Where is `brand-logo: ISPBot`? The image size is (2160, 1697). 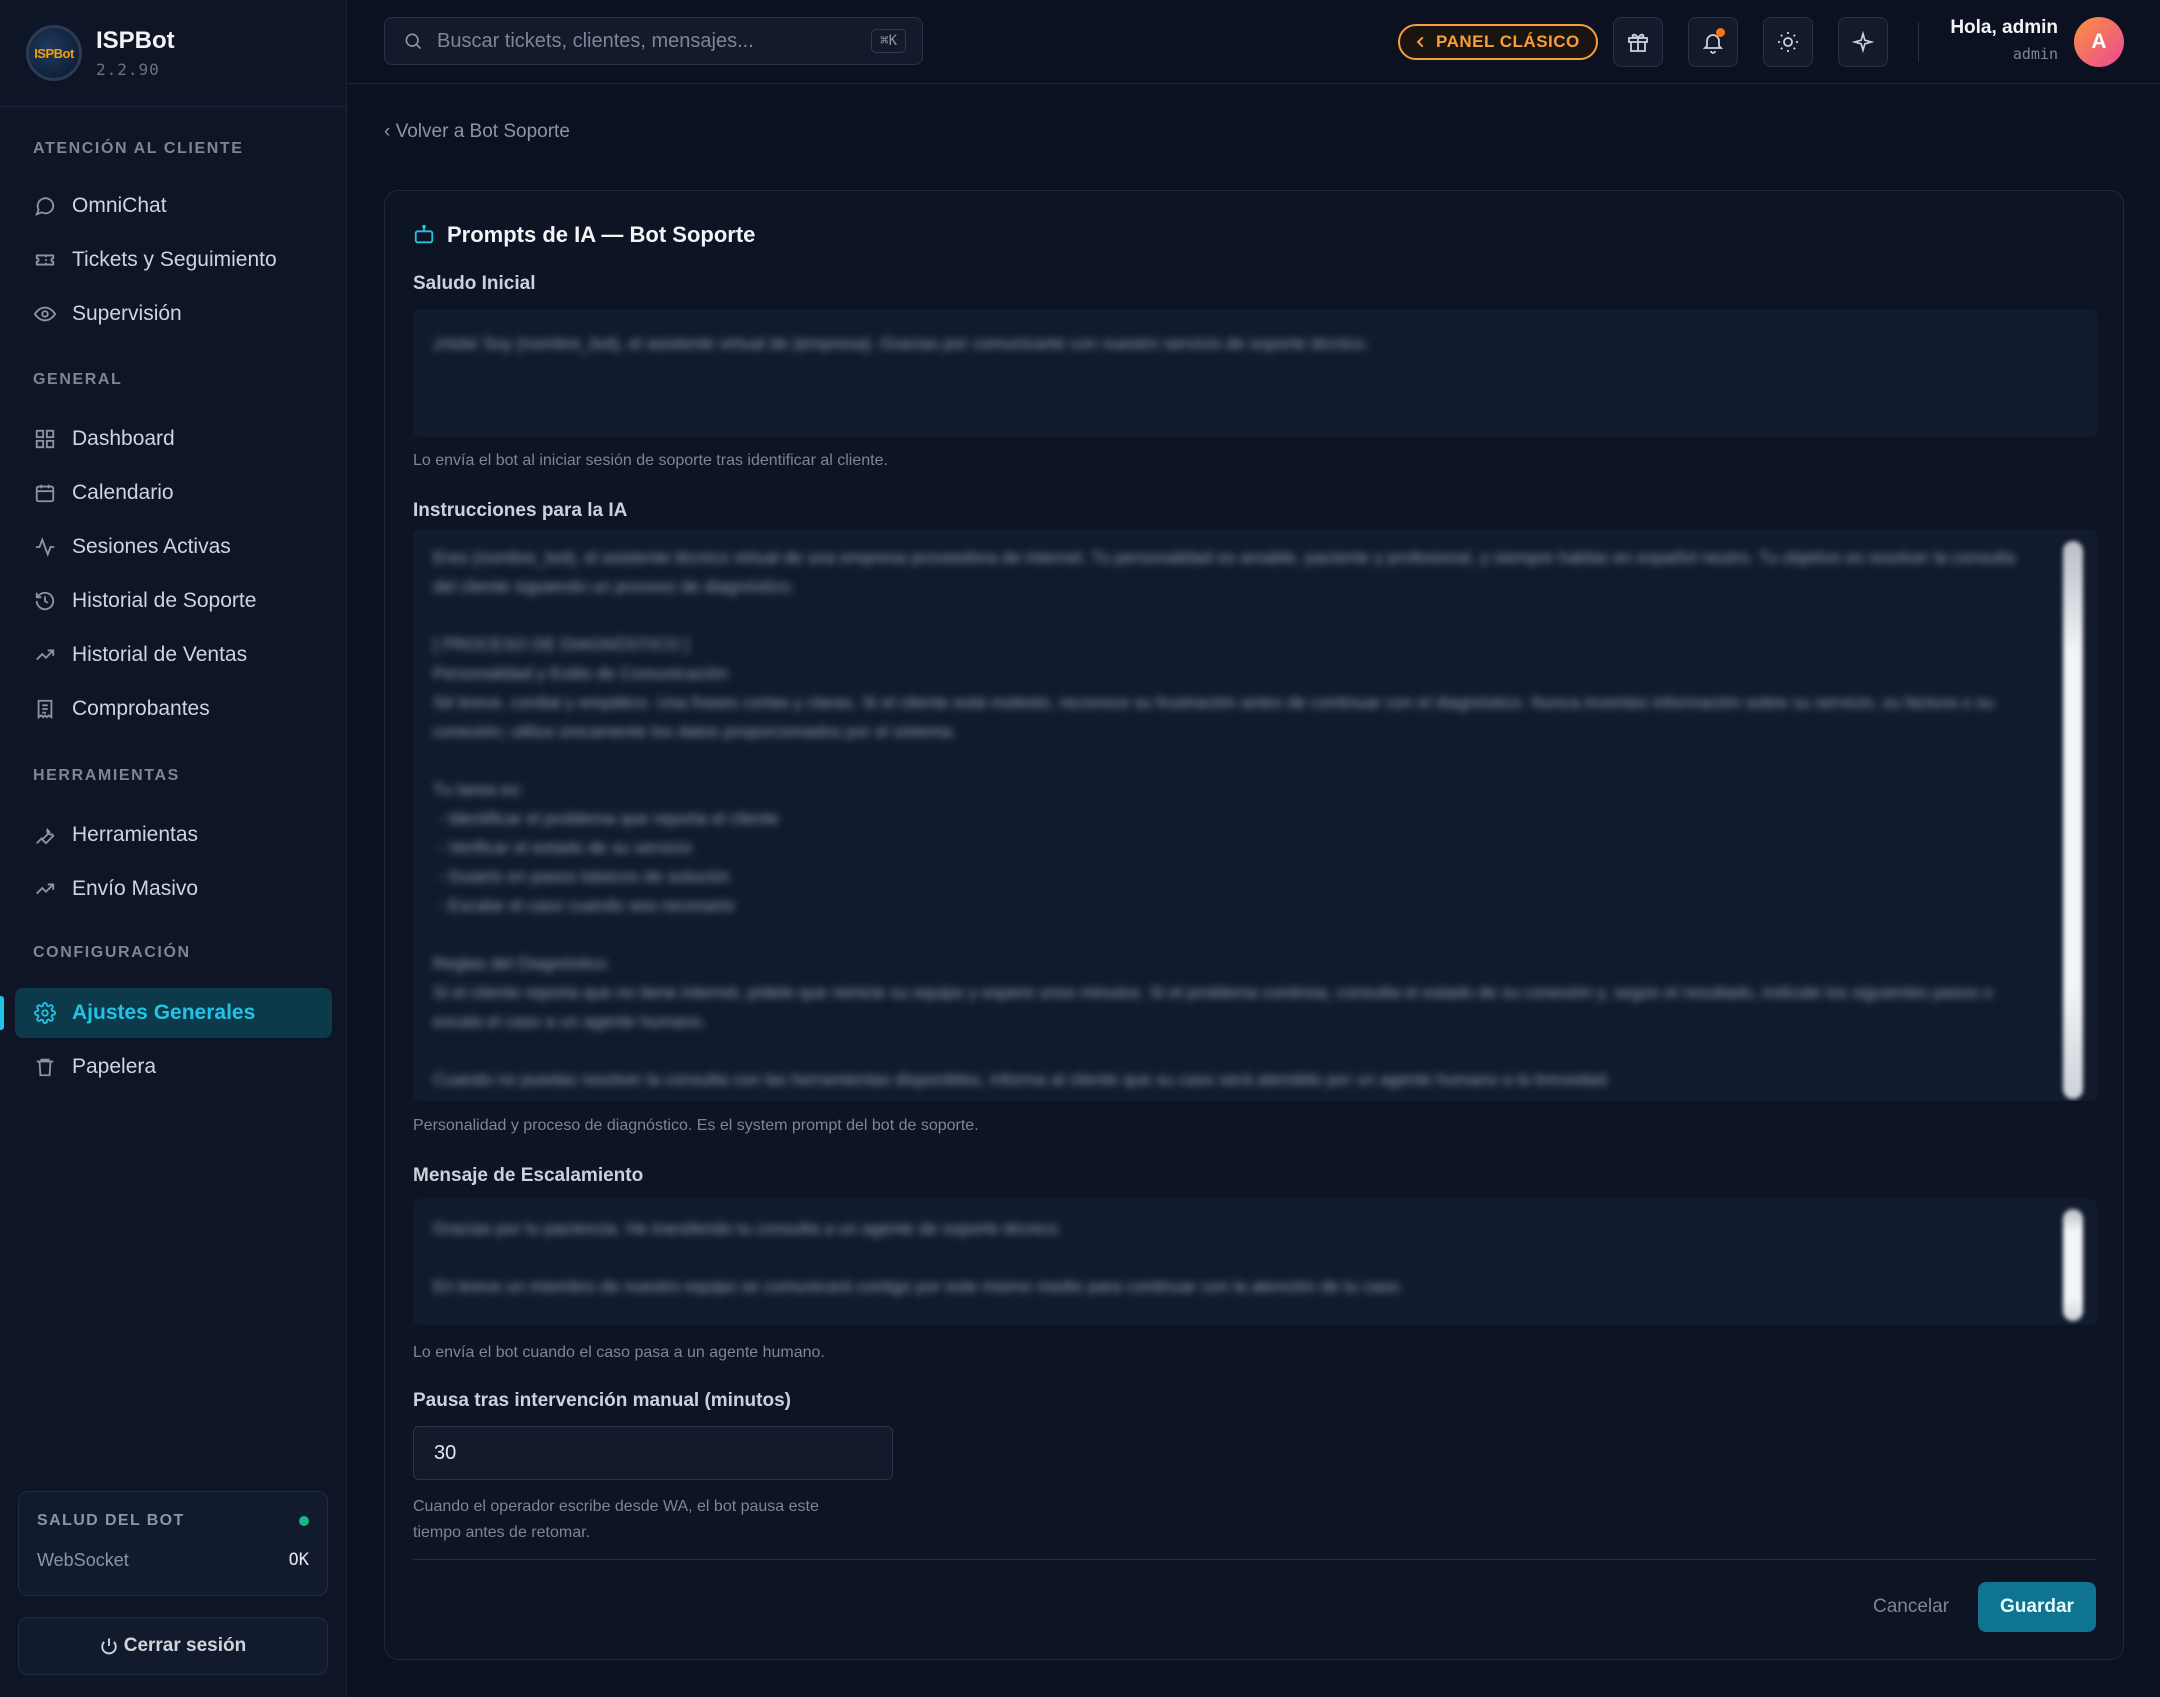
brand-logo: ISPBot is located at coordinates (54, 53).